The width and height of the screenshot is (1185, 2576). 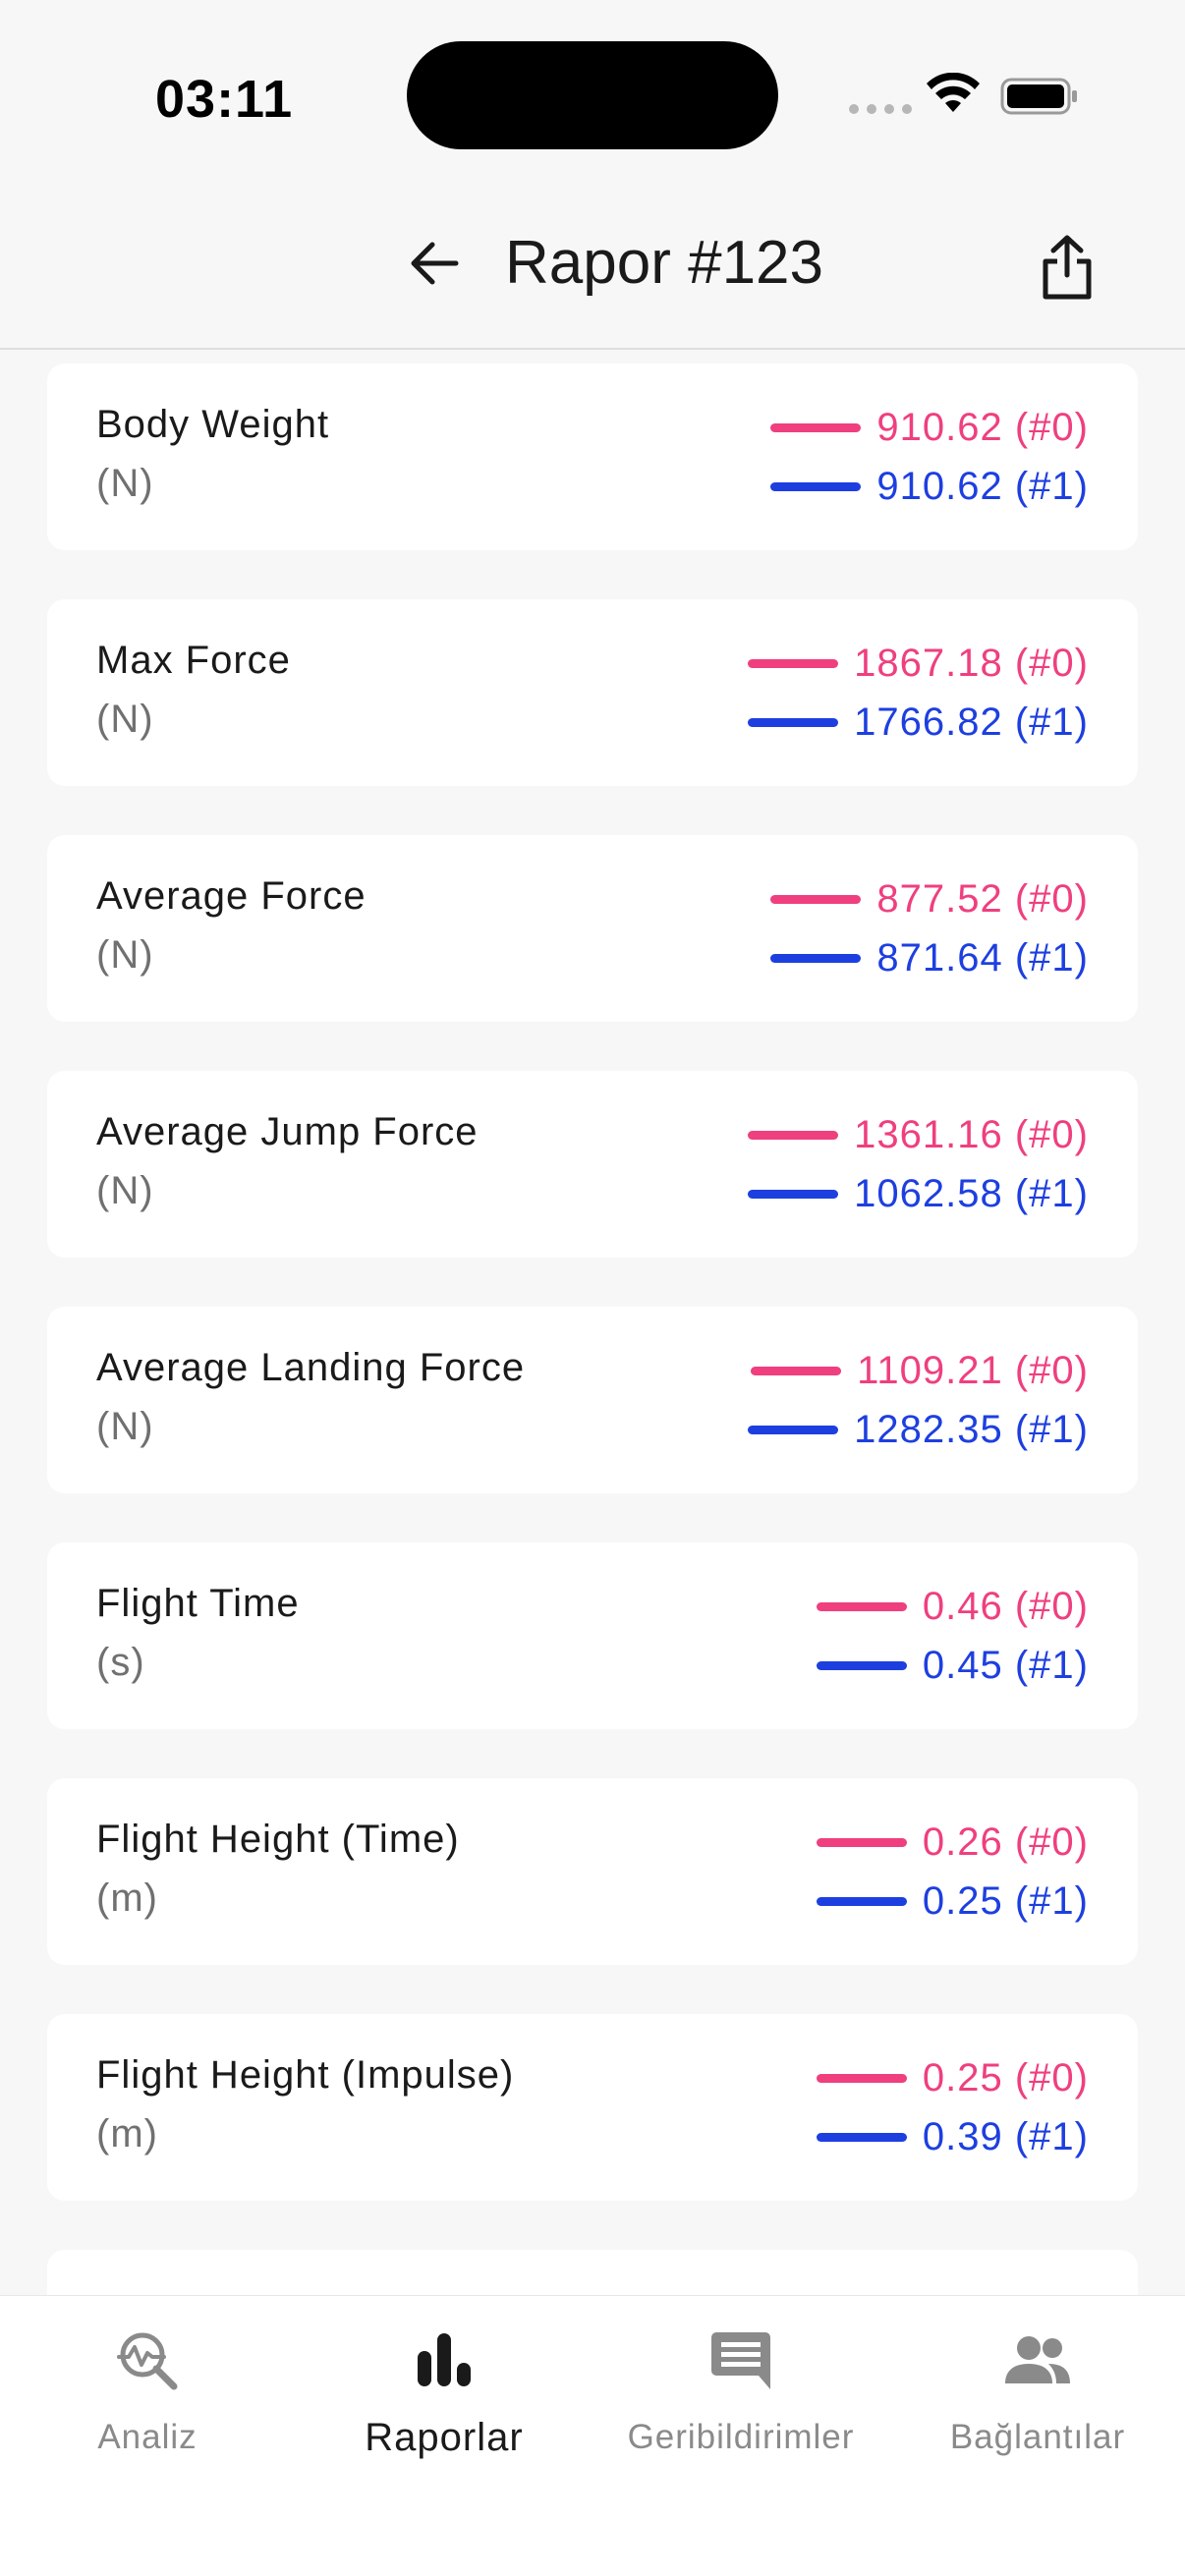 What do you see at coordinates (1006, 1665) in the screenshot?
I see `series1-value: 0.45 (#1)` at bounding box center [1006, 1665].